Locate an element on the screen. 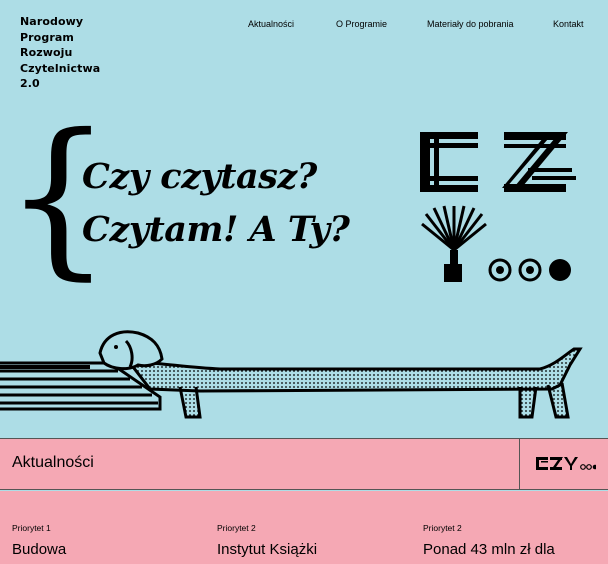 This screenshot has height=564, width=608. program-name-line-4: Czytelnictwa is located at coordinates (60, 68).